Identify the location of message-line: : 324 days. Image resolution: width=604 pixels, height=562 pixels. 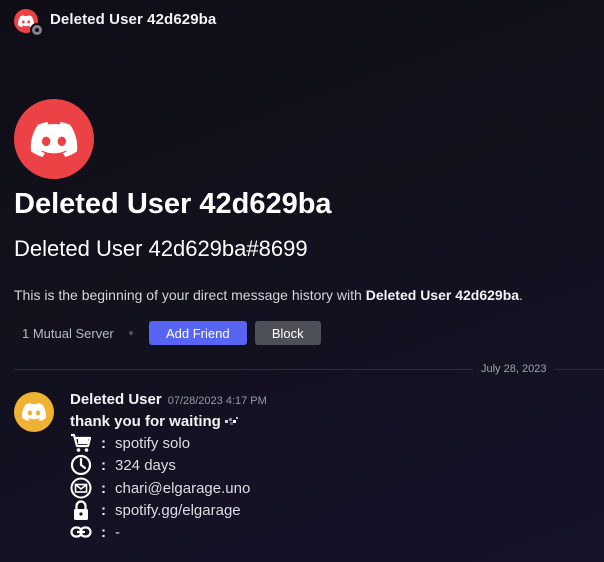
(123, 465).